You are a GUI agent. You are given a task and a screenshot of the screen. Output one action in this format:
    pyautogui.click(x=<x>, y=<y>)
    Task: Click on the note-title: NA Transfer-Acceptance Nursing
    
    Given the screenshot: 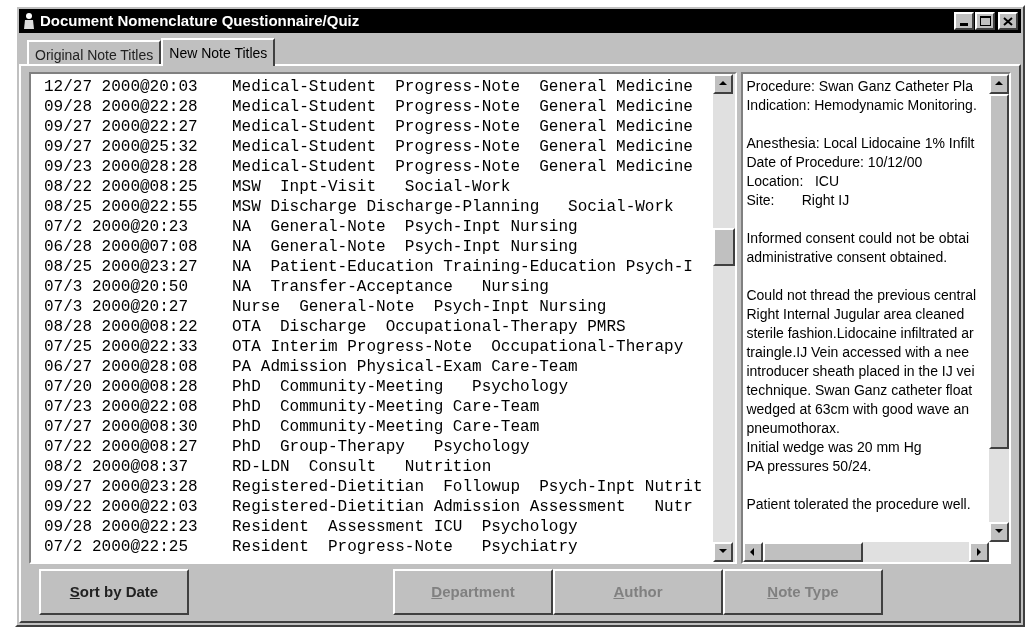 What is the action you would take?
    pyautogui.click(x=390, y=287)
    